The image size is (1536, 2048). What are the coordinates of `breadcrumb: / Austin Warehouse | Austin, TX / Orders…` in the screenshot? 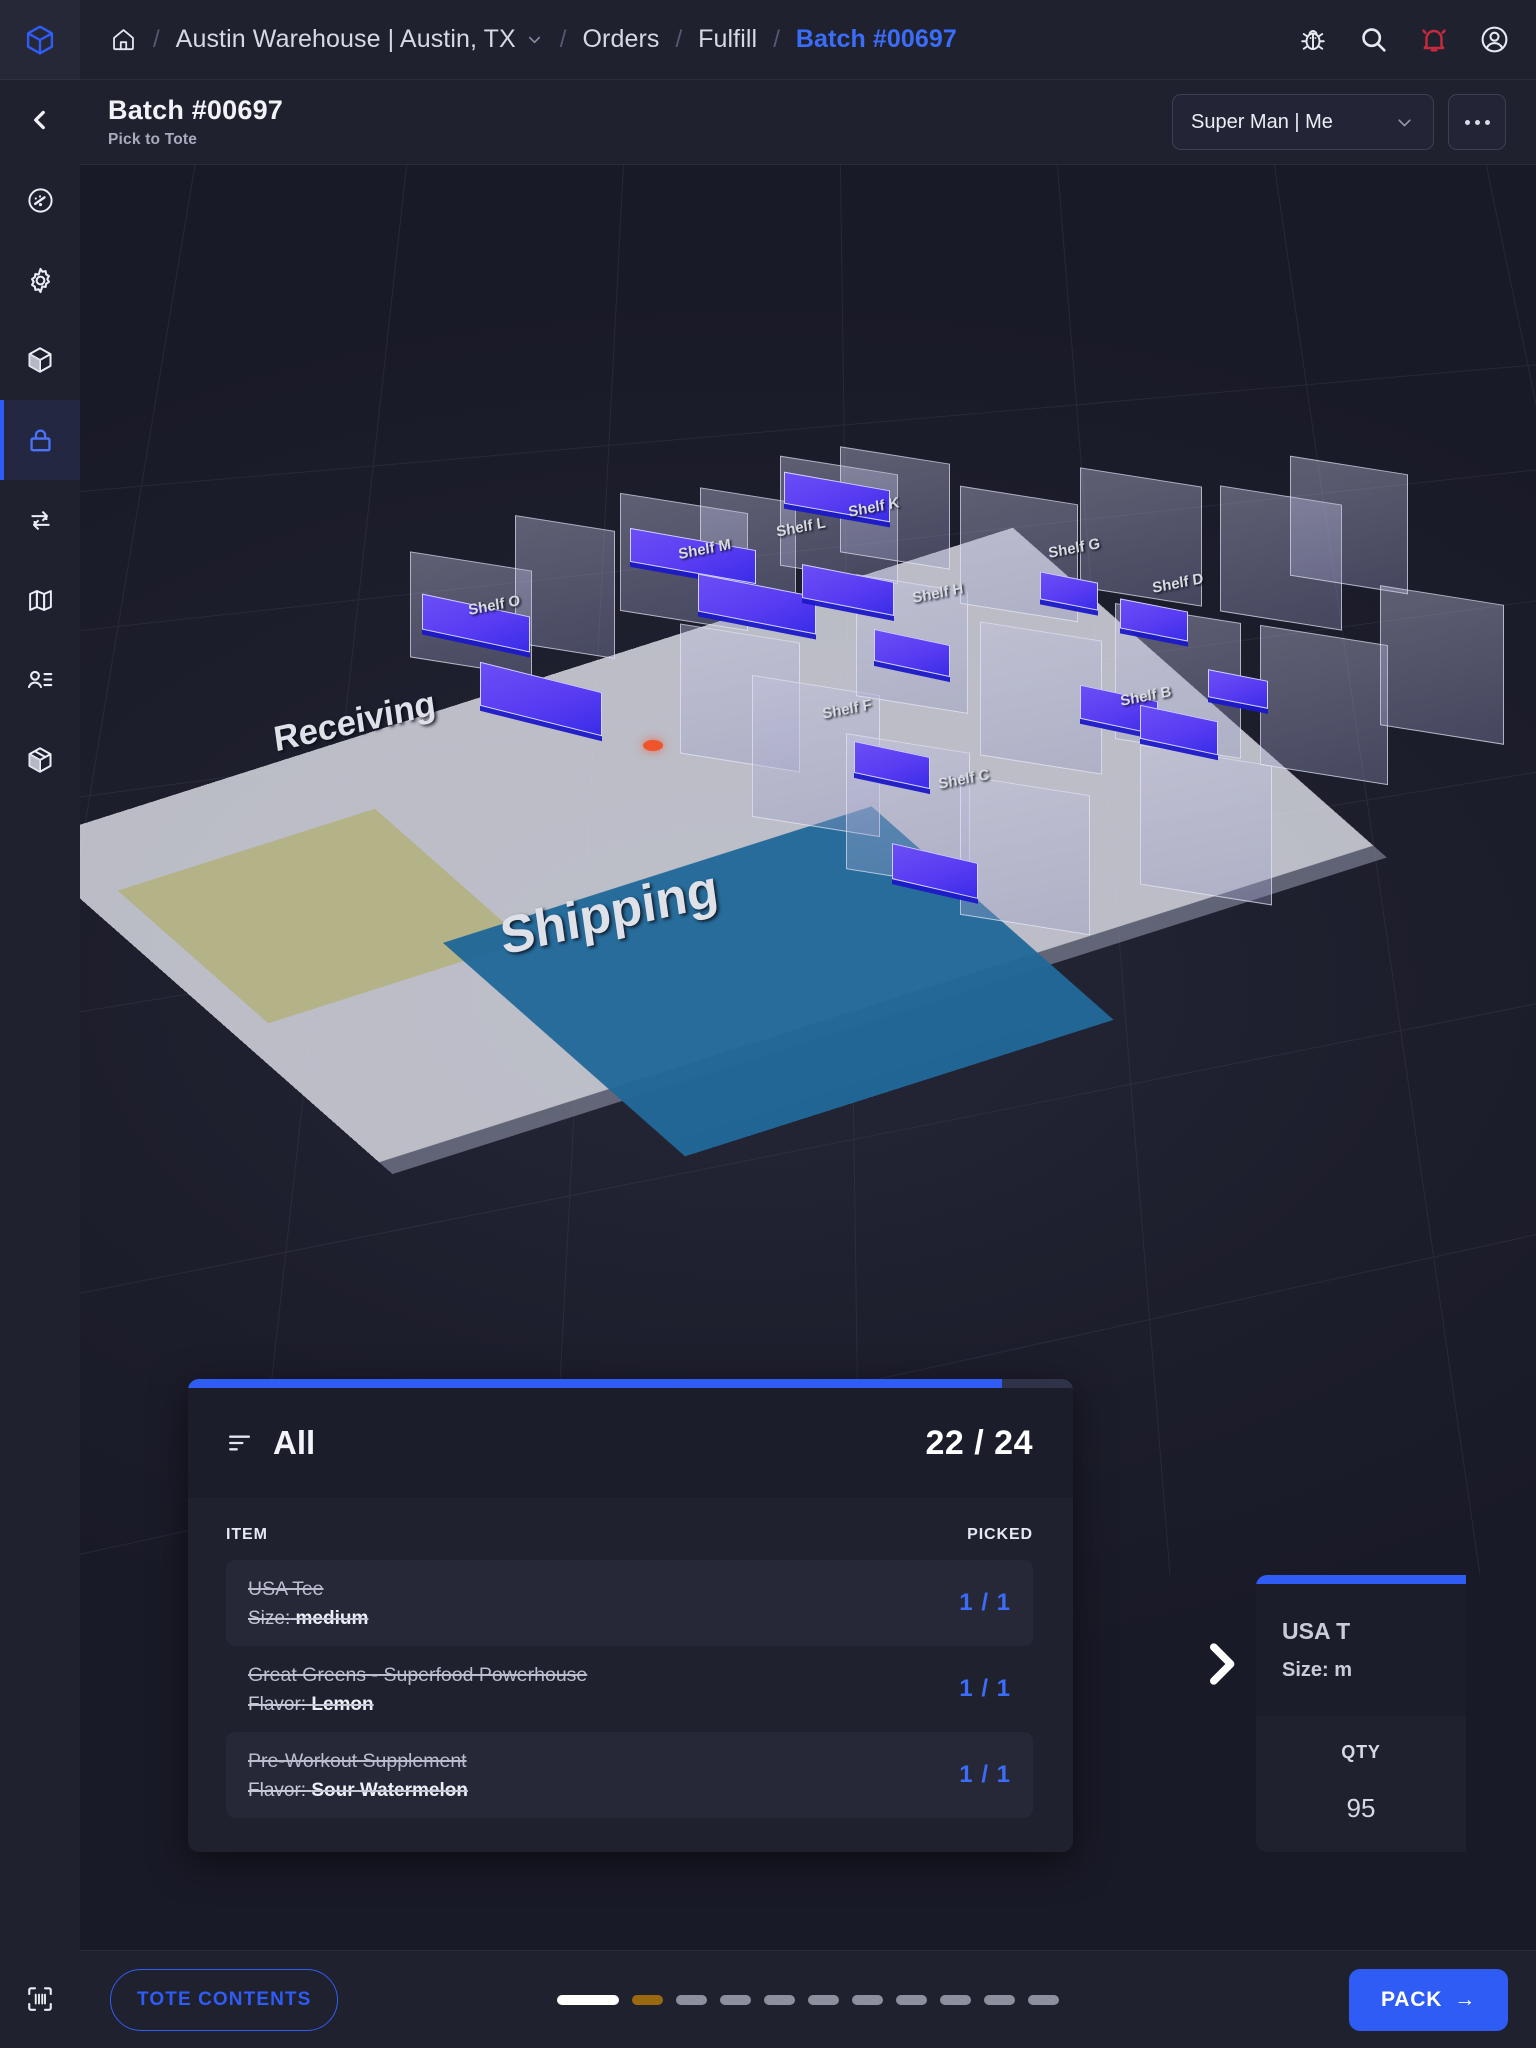 It's located at (704, 39).